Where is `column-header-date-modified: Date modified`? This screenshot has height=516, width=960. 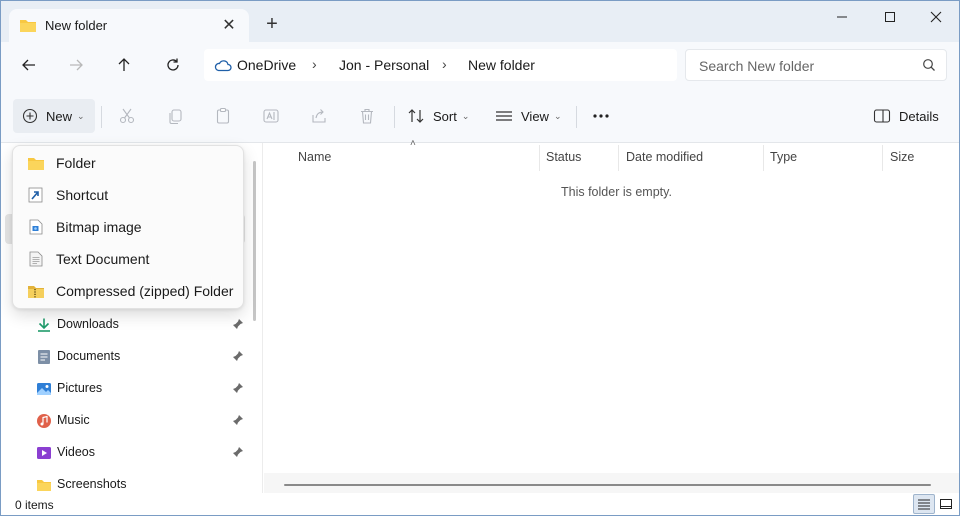 column-header-date-modified: Date modified is located at coordinates (664, 157).